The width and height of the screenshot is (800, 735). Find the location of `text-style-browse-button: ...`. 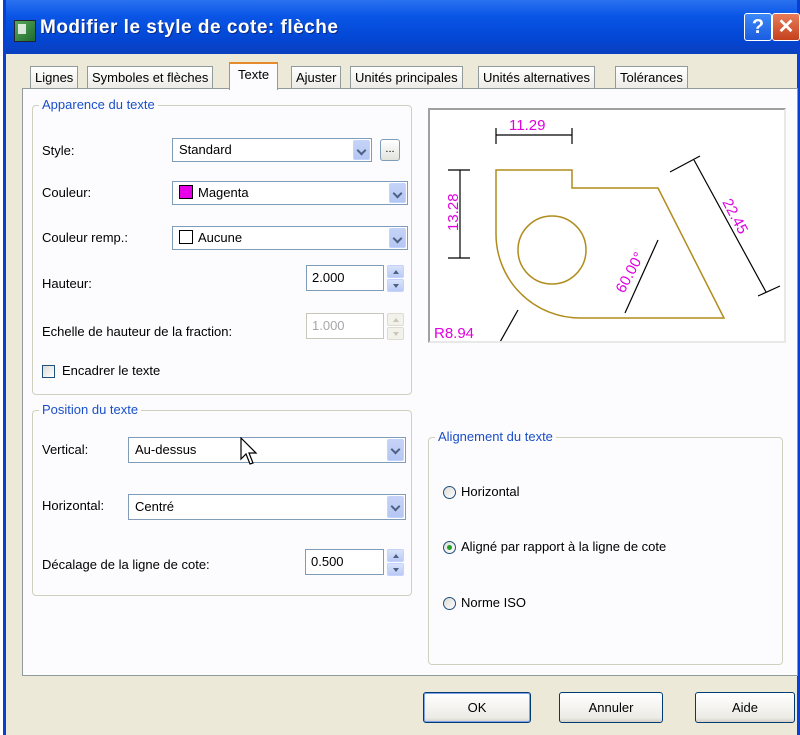

text-style-browse-button: ... is located at coordinates (390, 150).